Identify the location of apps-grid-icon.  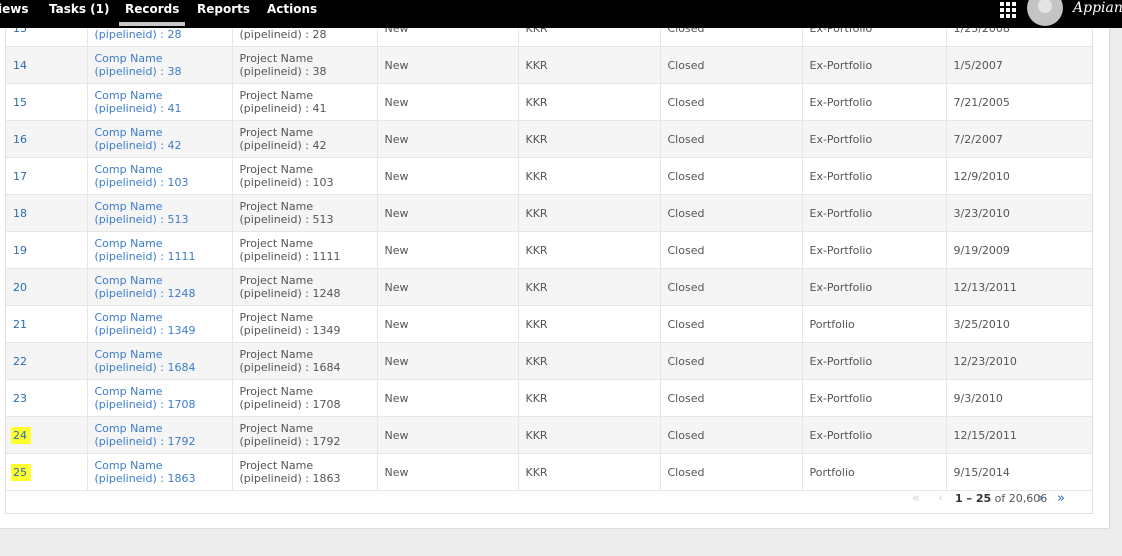
(1008, 10).